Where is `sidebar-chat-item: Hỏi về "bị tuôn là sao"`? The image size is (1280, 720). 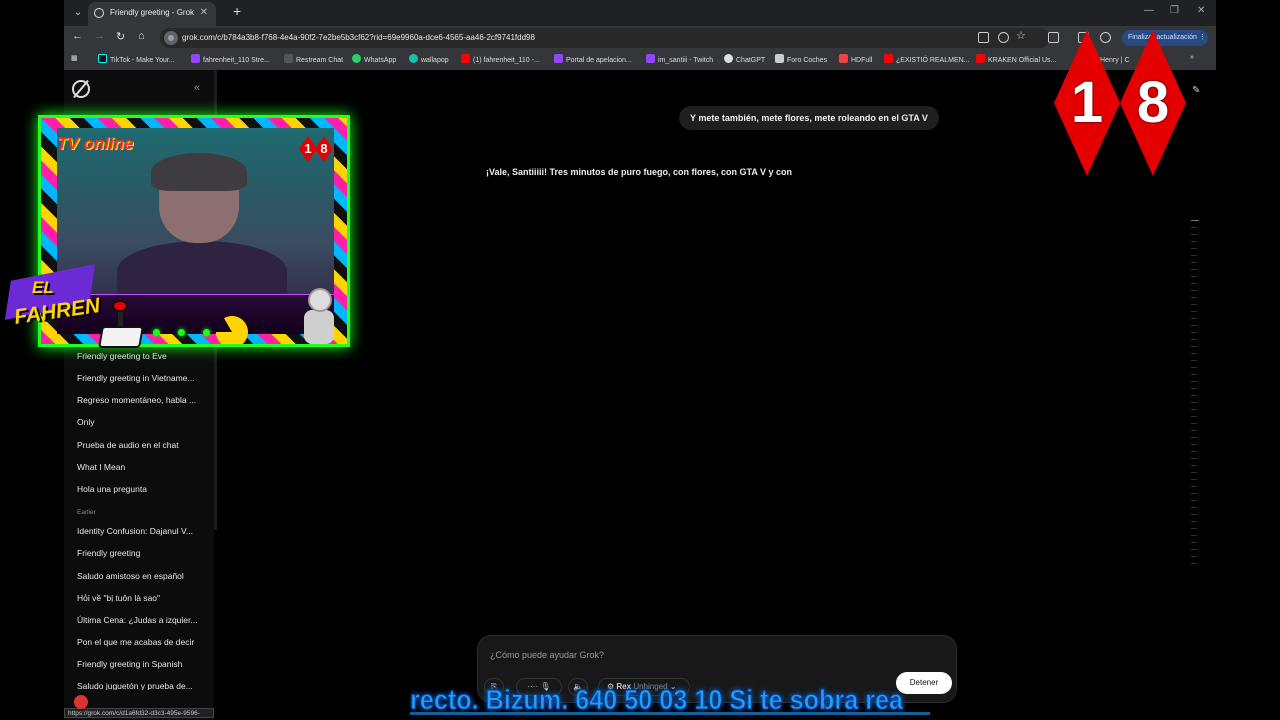 sidebar-chat-item: Hỏi về "bị tuôn là sao" is located at coordinates (139, 598).